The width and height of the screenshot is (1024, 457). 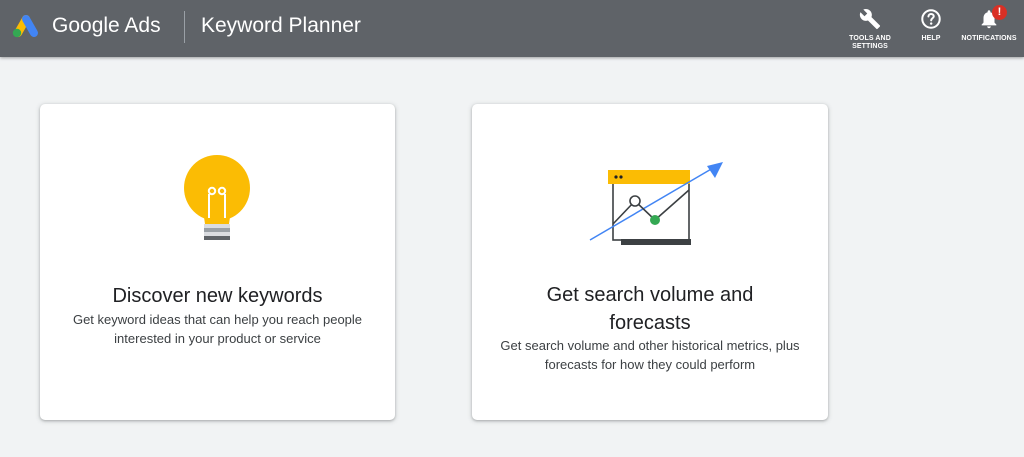 I want to click on card-title: Get search volume and forecasts, so click(x=650, y=309).